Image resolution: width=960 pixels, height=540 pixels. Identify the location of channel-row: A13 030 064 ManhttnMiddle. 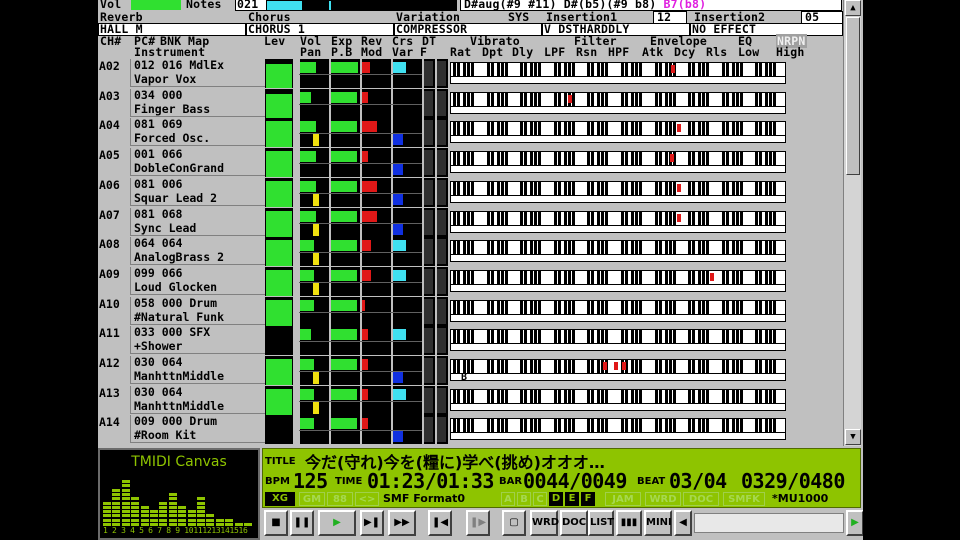
(470, 400).